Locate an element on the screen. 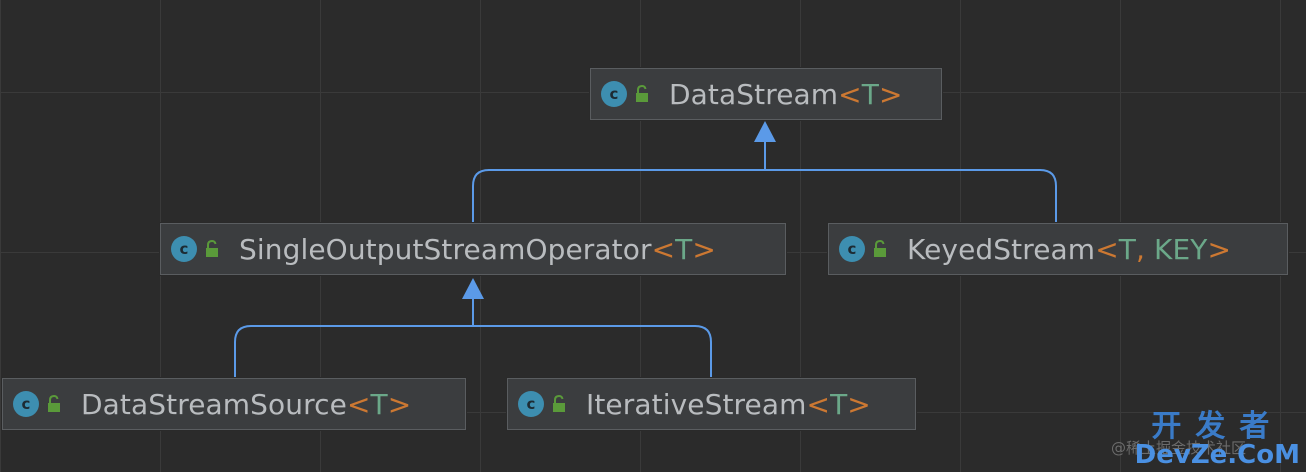 The width and height of the screenshot is (1306, 472). node-single-output-stream-operator: c SingleOutputStreamOperator<T> is located at coordinates (473, 249).